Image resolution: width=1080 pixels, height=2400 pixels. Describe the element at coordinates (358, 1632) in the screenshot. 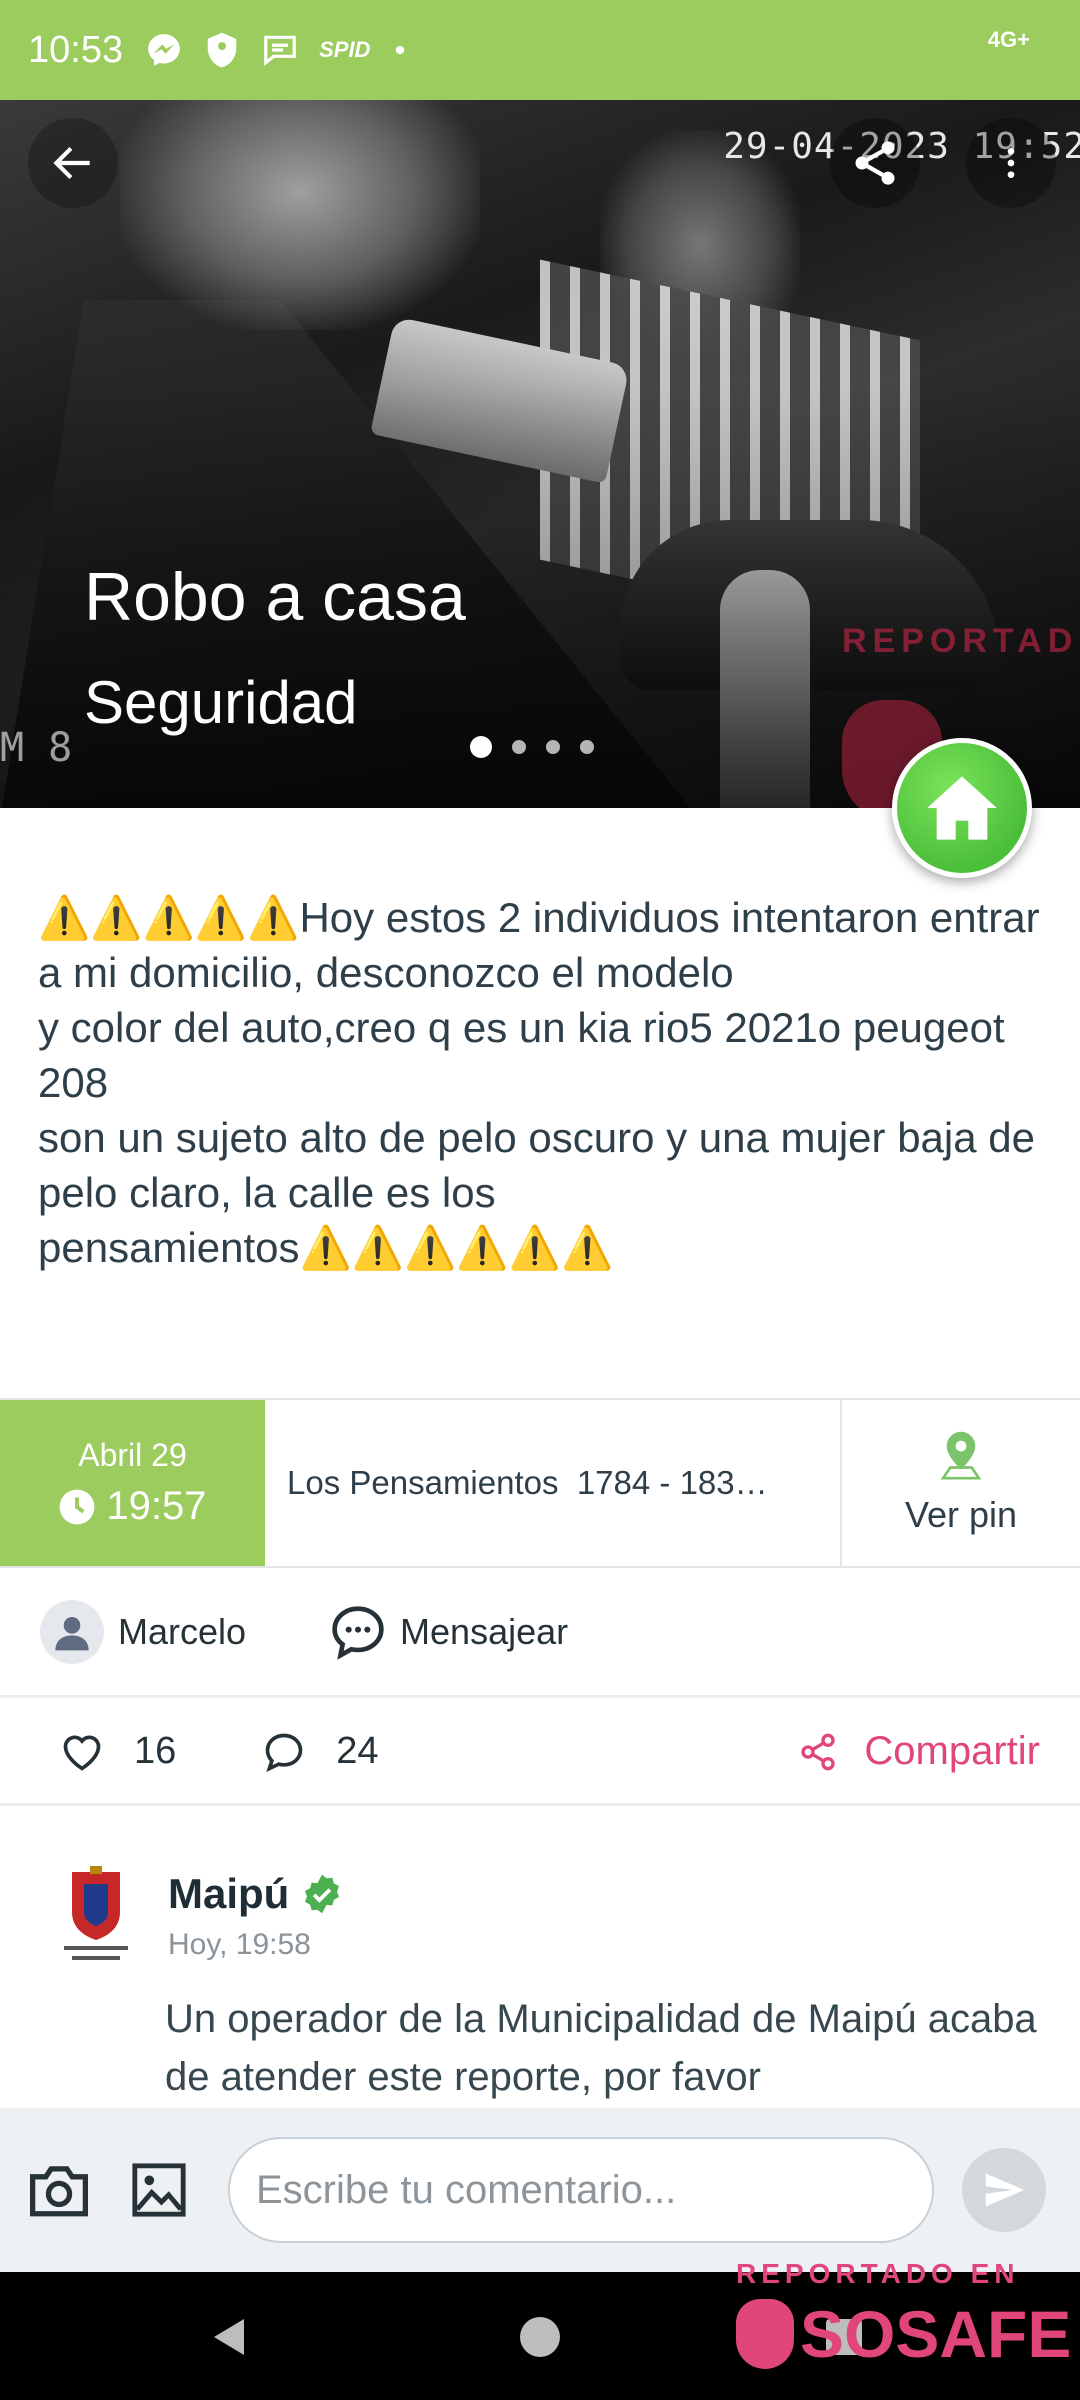

I see `chat-icon` at that location.